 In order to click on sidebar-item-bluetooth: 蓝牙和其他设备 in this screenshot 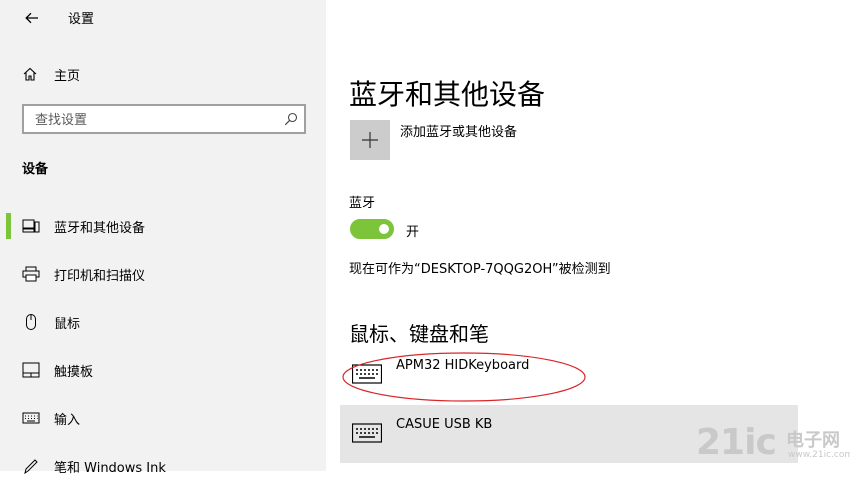, I will do `click(163, 226)`.